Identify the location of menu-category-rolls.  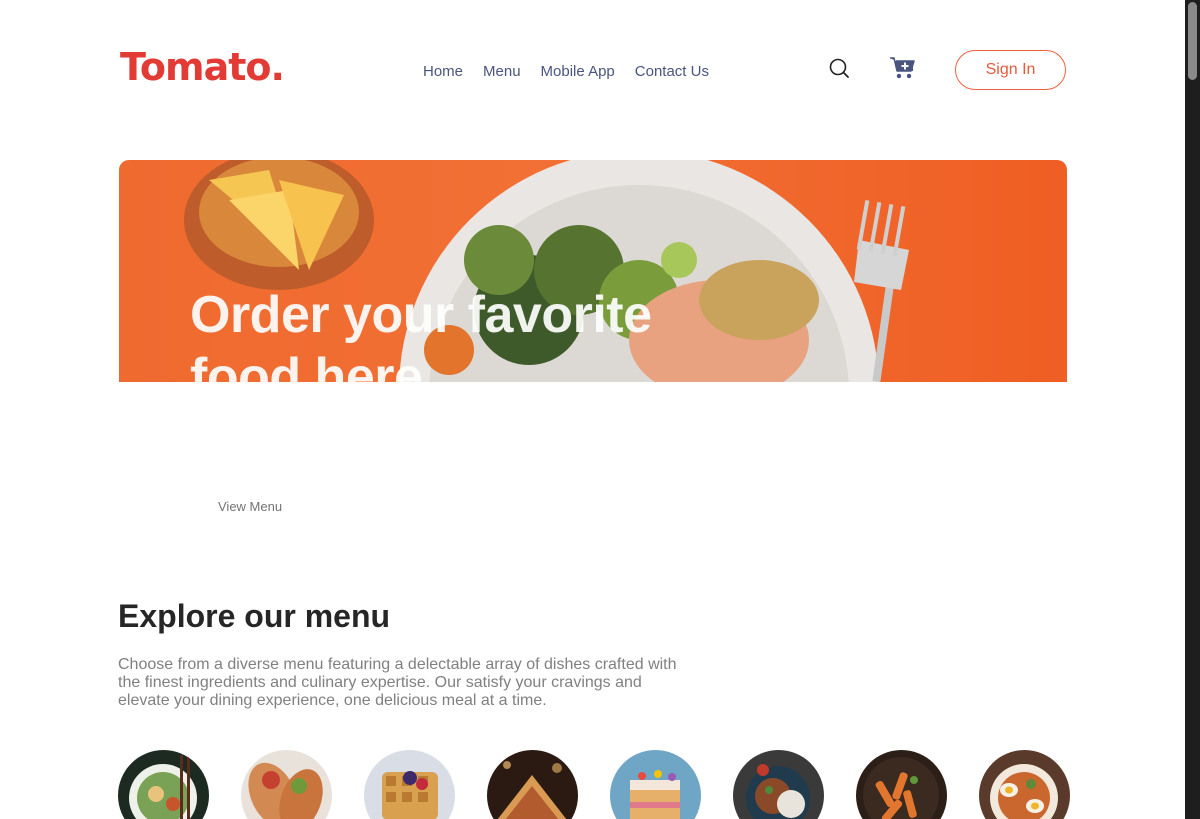
(286, 784).